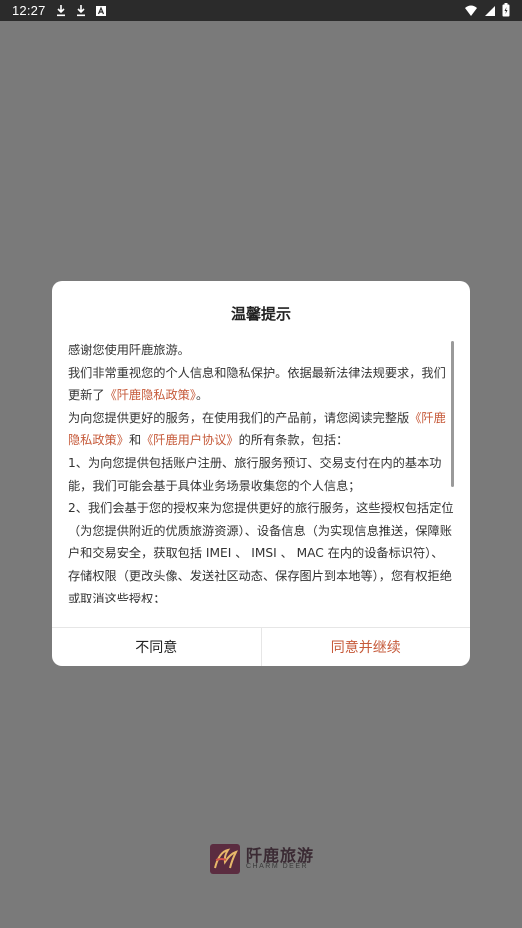 The image size is (522, 928). Describe the element at coordinates (157, 647) in the screenshot. I see `disagree-button: 不同意` at that location.